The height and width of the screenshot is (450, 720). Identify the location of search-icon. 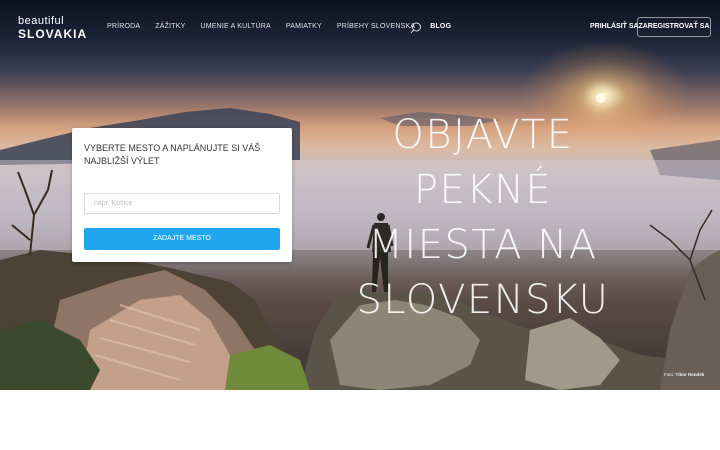
(416, 28).